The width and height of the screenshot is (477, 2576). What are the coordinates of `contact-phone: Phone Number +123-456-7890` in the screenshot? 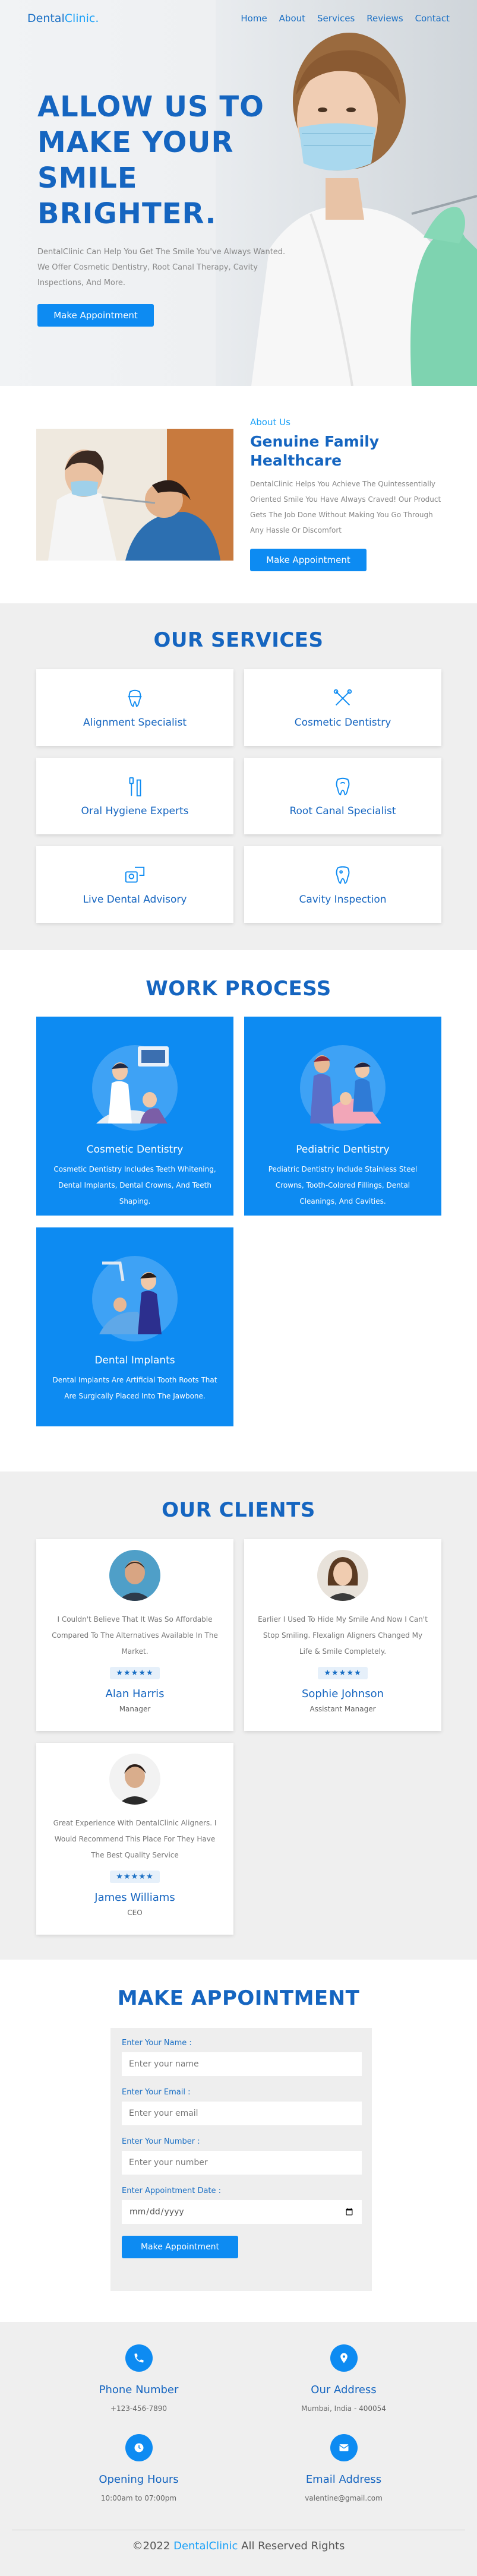 It's located at (138, 2378).